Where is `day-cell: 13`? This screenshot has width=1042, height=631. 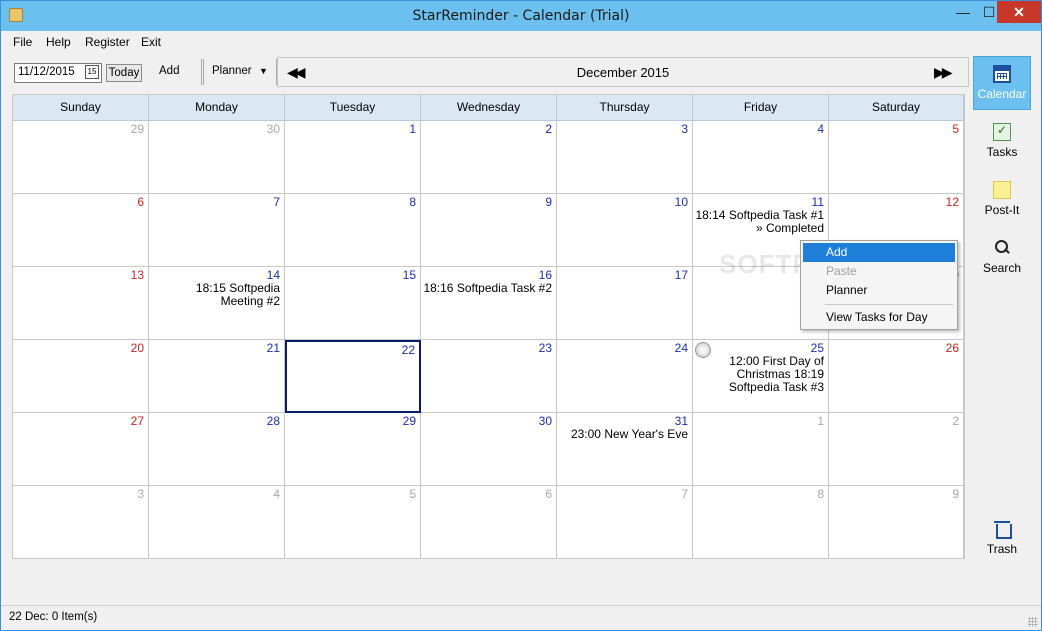
day-cell: 13 is located at coordinates (81, 303).